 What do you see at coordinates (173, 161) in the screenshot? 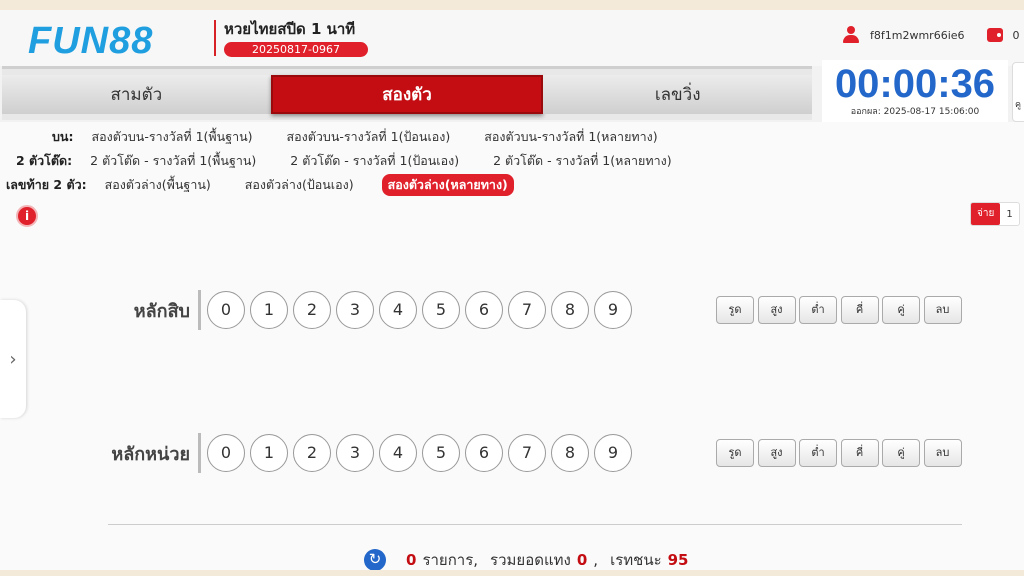
I see `option-tod-basic: 2 ตัวโต๊ด - รางวัลที่ 1(พื้นฐาน)` at bounding box center [173, 161].